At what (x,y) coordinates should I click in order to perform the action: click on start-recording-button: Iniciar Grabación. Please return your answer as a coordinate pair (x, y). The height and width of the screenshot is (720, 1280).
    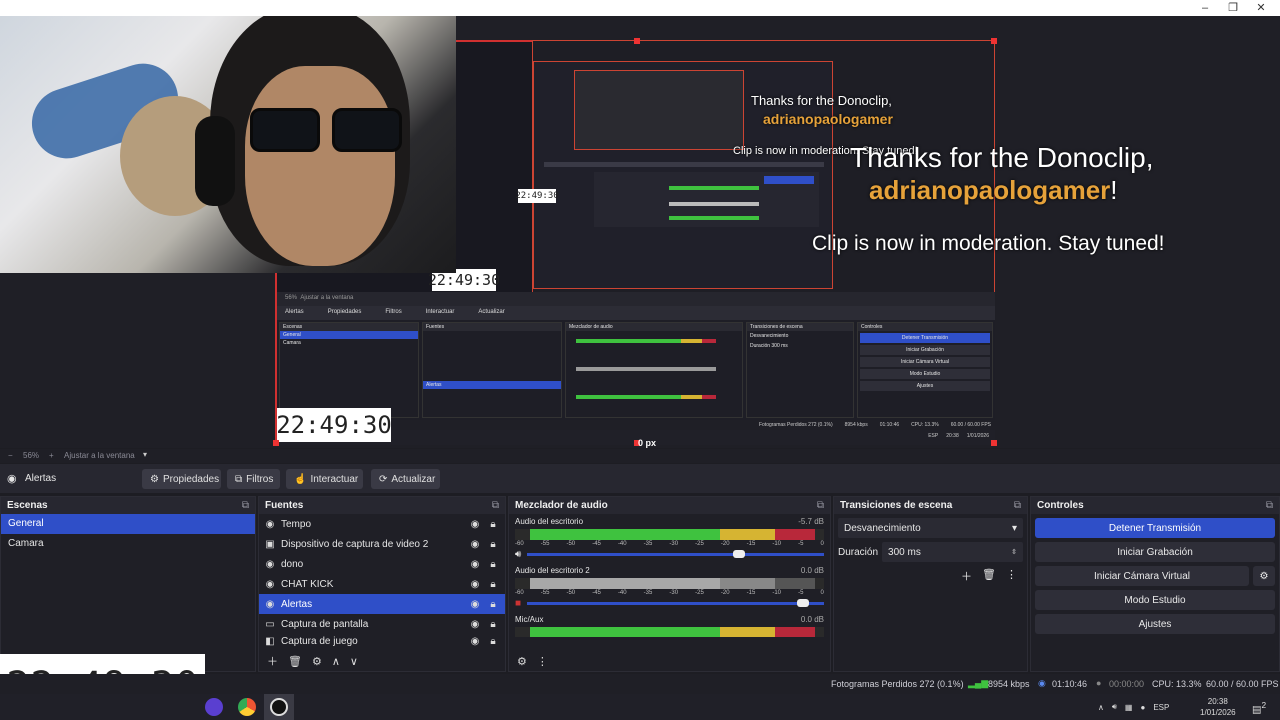
    Looking at the image, I should click on (1155, 552).